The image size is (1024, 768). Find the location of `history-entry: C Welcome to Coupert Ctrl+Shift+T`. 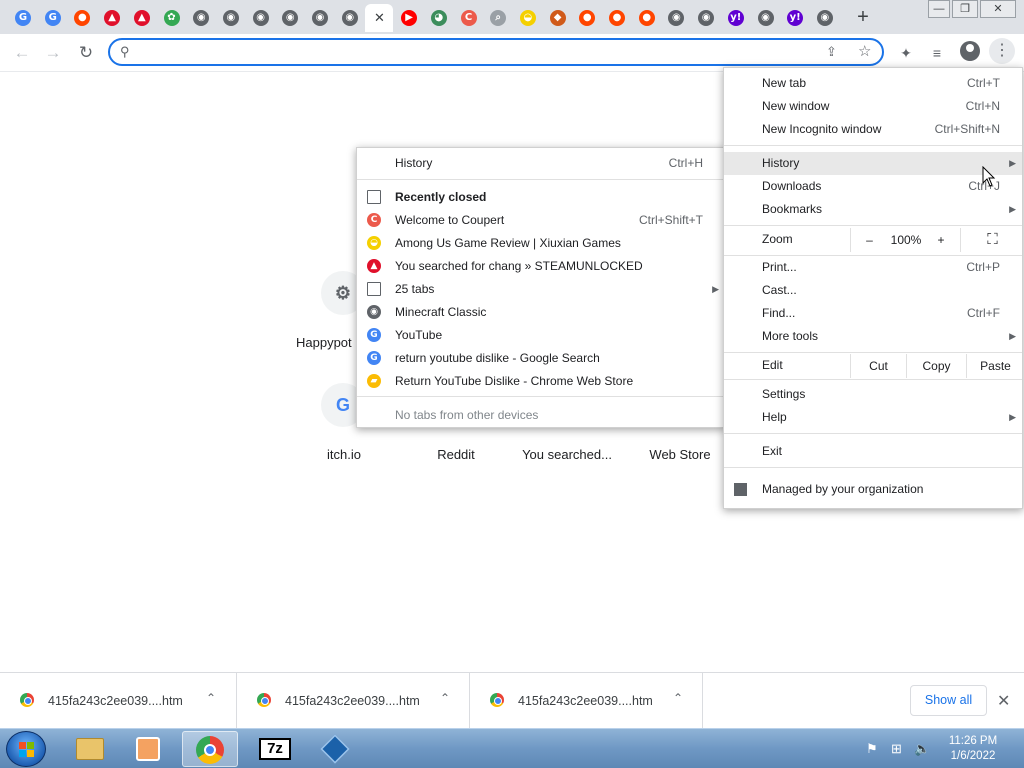

history-entry: C Welcome to Coupert Ctrl+Shift+T is located at coordinates (541, 220).